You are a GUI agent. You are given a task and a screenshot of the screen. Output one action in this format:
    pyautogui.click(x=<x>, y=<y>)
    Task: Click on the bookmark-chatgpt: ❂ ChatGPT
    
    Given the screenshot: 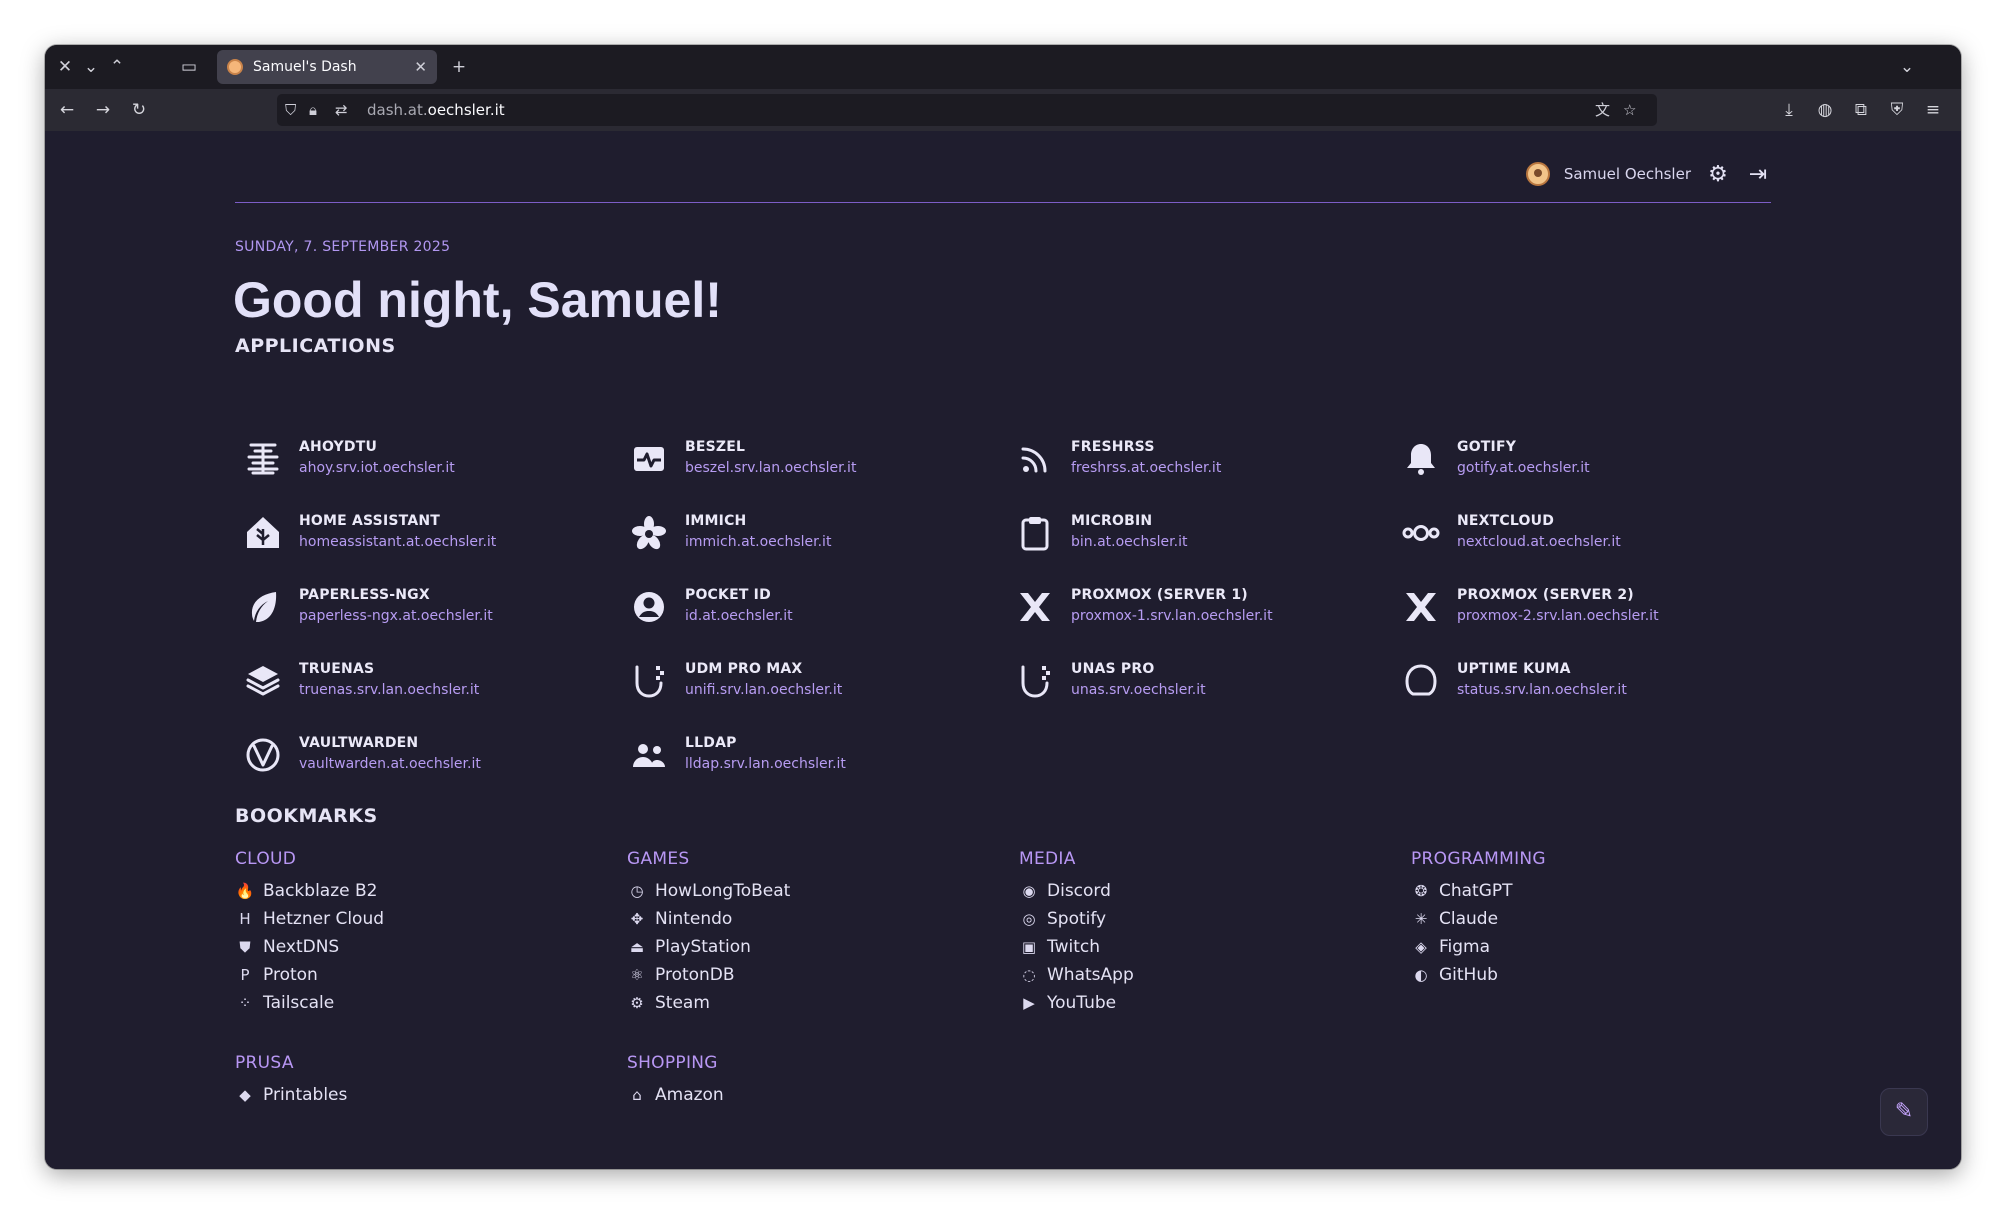 What is the action you would take?
    pyautogui.click(x=1601, y=891)
    